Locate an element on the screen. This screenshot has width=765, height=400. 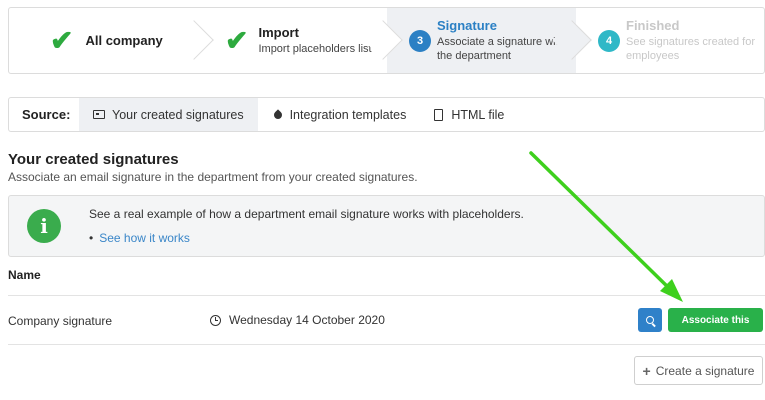
signature-name: Company signature is located at coordinates (60, 321).